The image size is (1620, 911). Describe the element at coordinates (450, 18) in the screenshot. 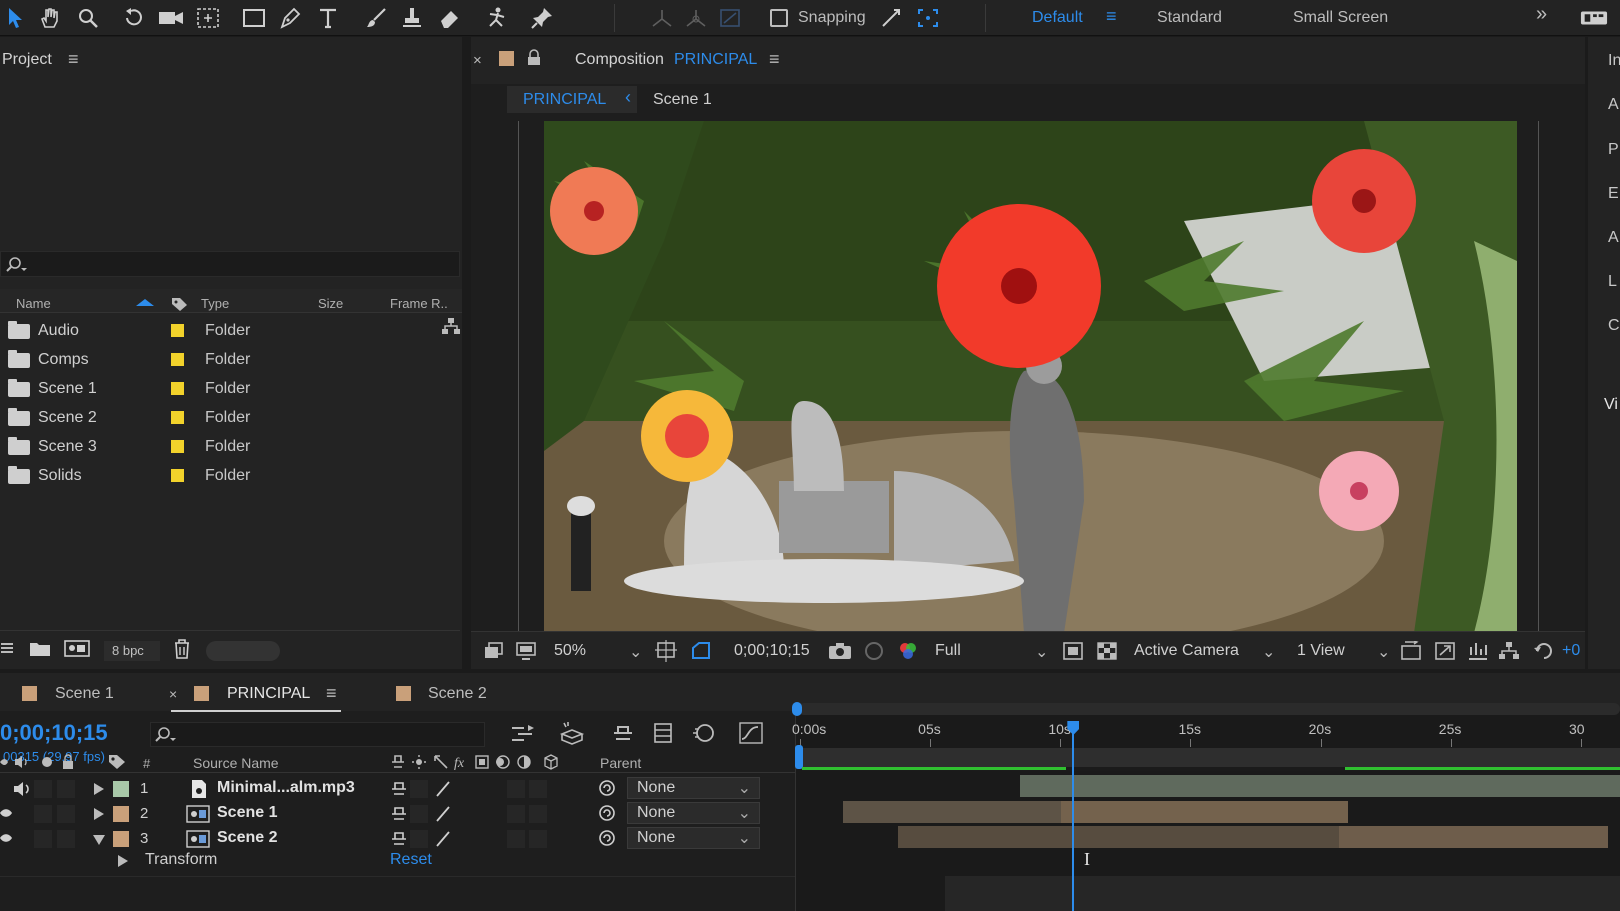

I see `eraser-tool-icon` at that location.